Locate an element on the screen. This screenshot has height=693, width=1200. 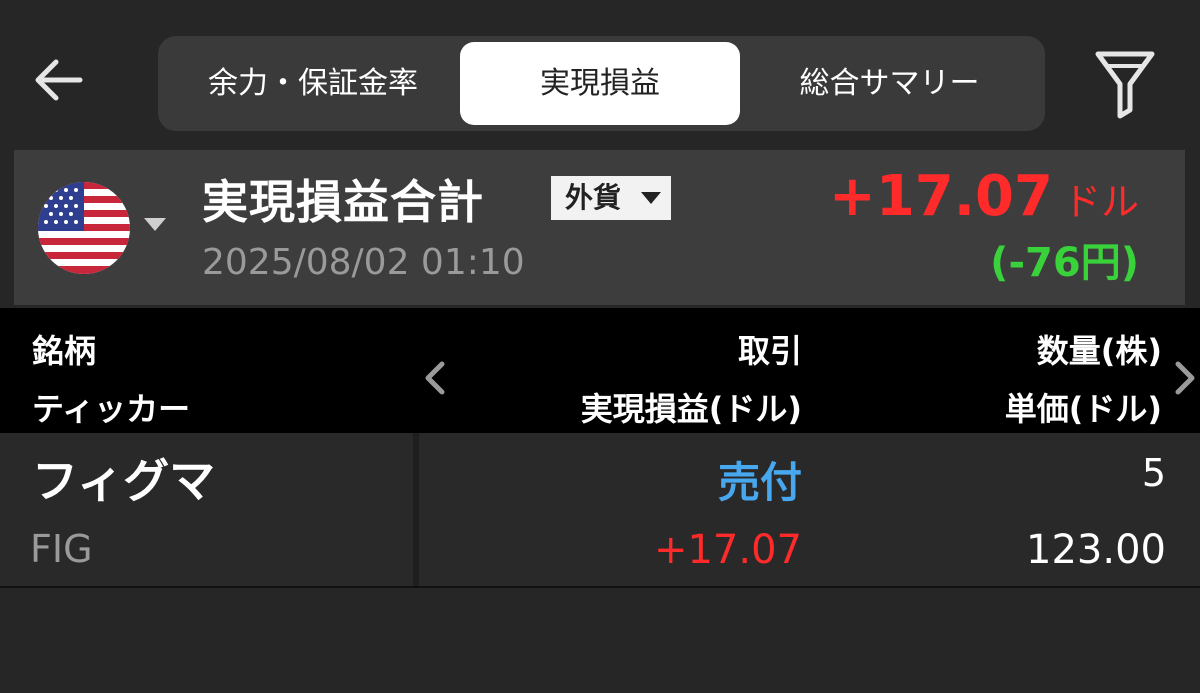
chevron-right-icon is located at coordinates (1185, 378).